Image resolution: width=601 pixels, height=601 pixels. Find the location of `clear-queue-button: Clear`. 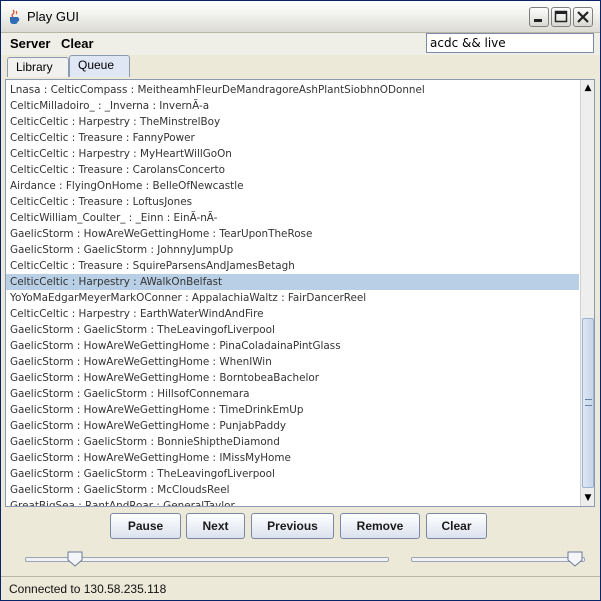

clear-queue-button: Clear is located at coordinates (456, 526).